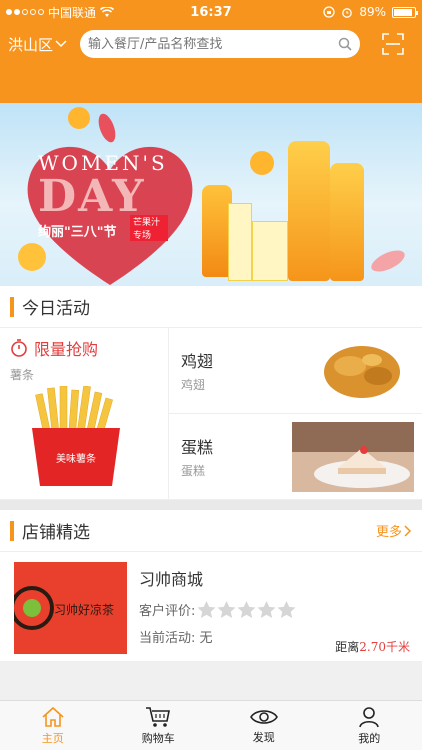 Image resolution: width=422 pixels, height=750 pixels. Describe the element at coordinates (372, 12) in the screenshot. I see `battery-percent: 89%` at that location.